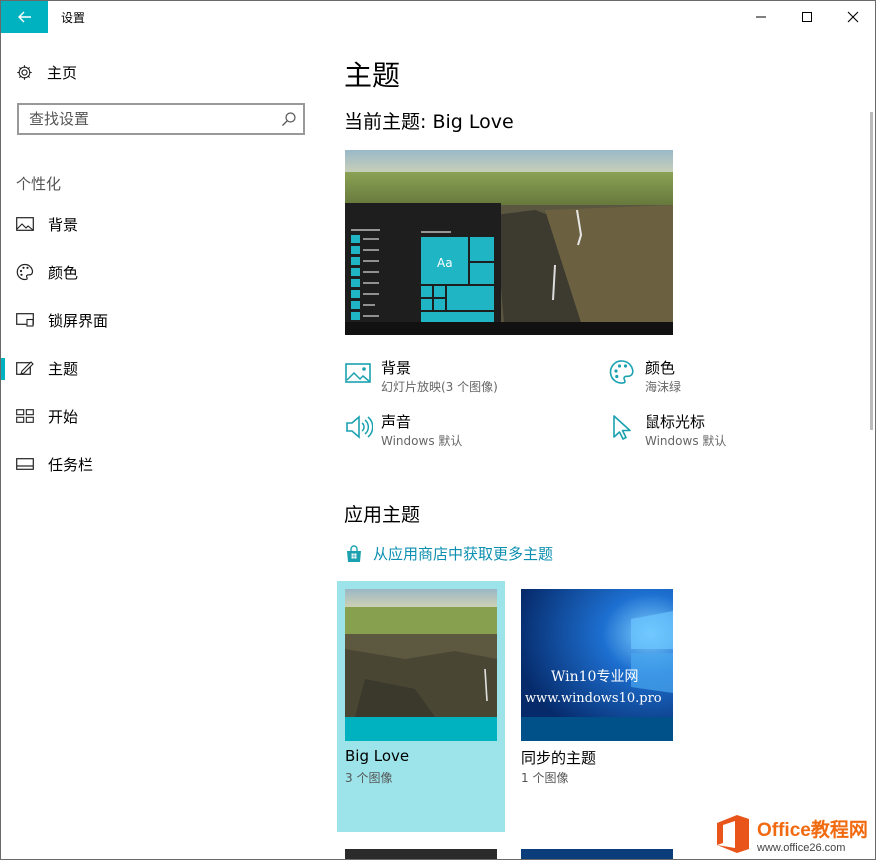 The image size is (876, 860). What do you see at coordinates (2, 369) in the screenshot?
I see `selection-indicator` at bounding box center [2, 369].